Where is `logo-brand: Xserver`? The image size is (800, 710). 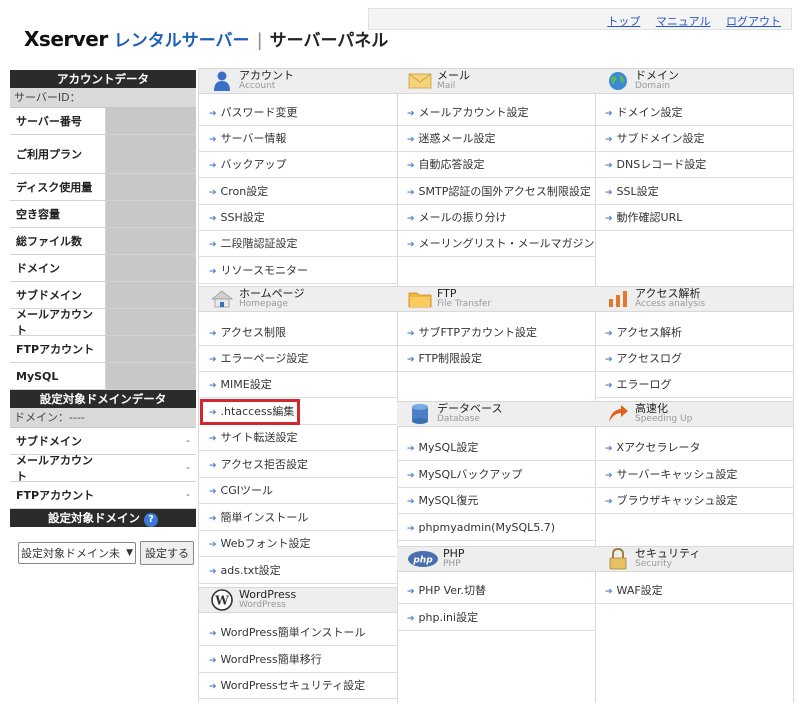 logo-brand: Xserver is located at coordinates (66, 39).